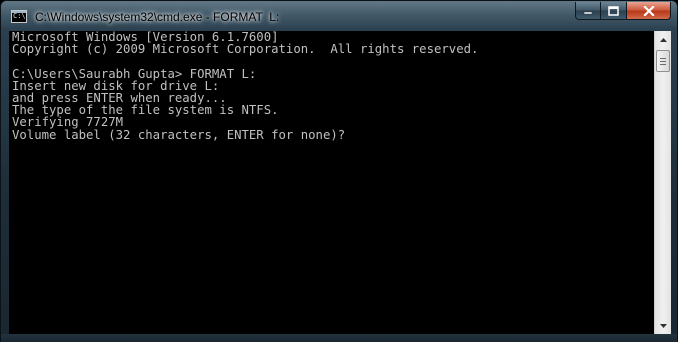 This screenshot has height=342, width=678. I want to click on arrow-up-icon, so click(663, 39).